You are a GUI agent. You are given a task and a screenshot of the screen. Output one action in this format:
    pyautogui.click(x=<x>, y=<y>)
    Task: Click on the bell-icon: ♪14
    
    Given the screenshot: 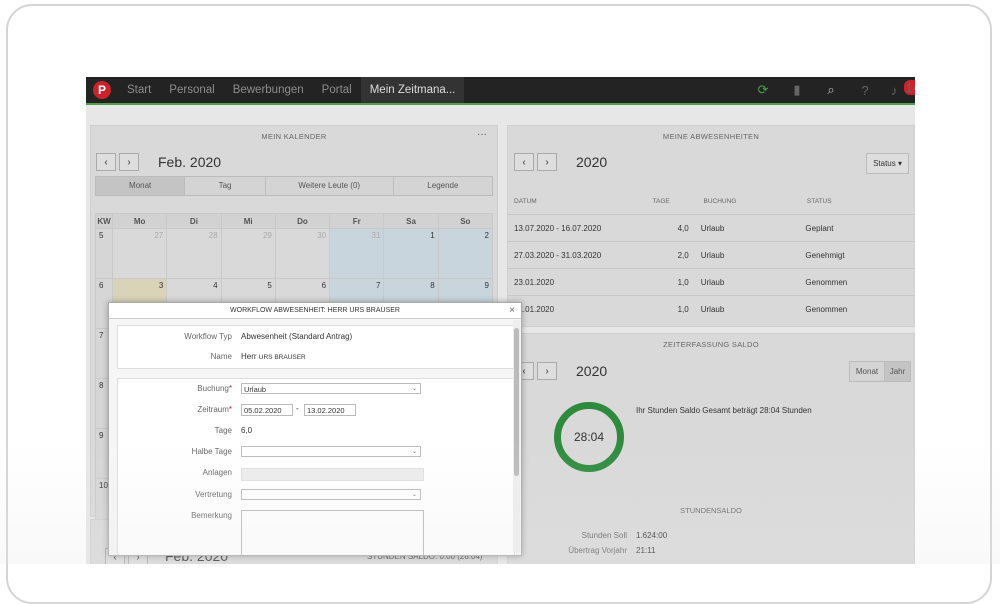 What is the action you would take?
    pyautogui.click(x=903, y=88)
    